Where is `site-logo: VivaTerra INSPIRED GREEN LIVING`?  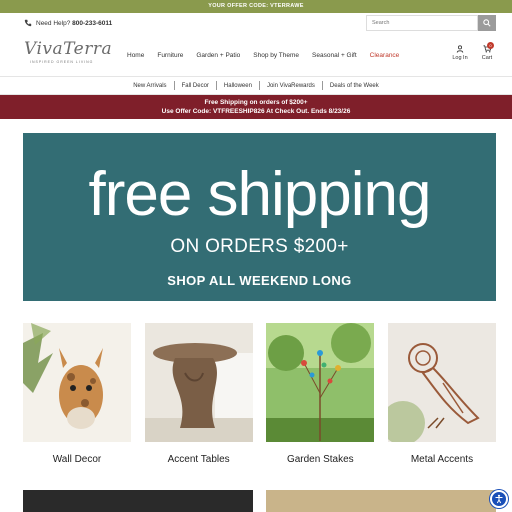
site-logo: VivaTerra INSPIRED GREEN LIVING is located at coordinates (68, 54).